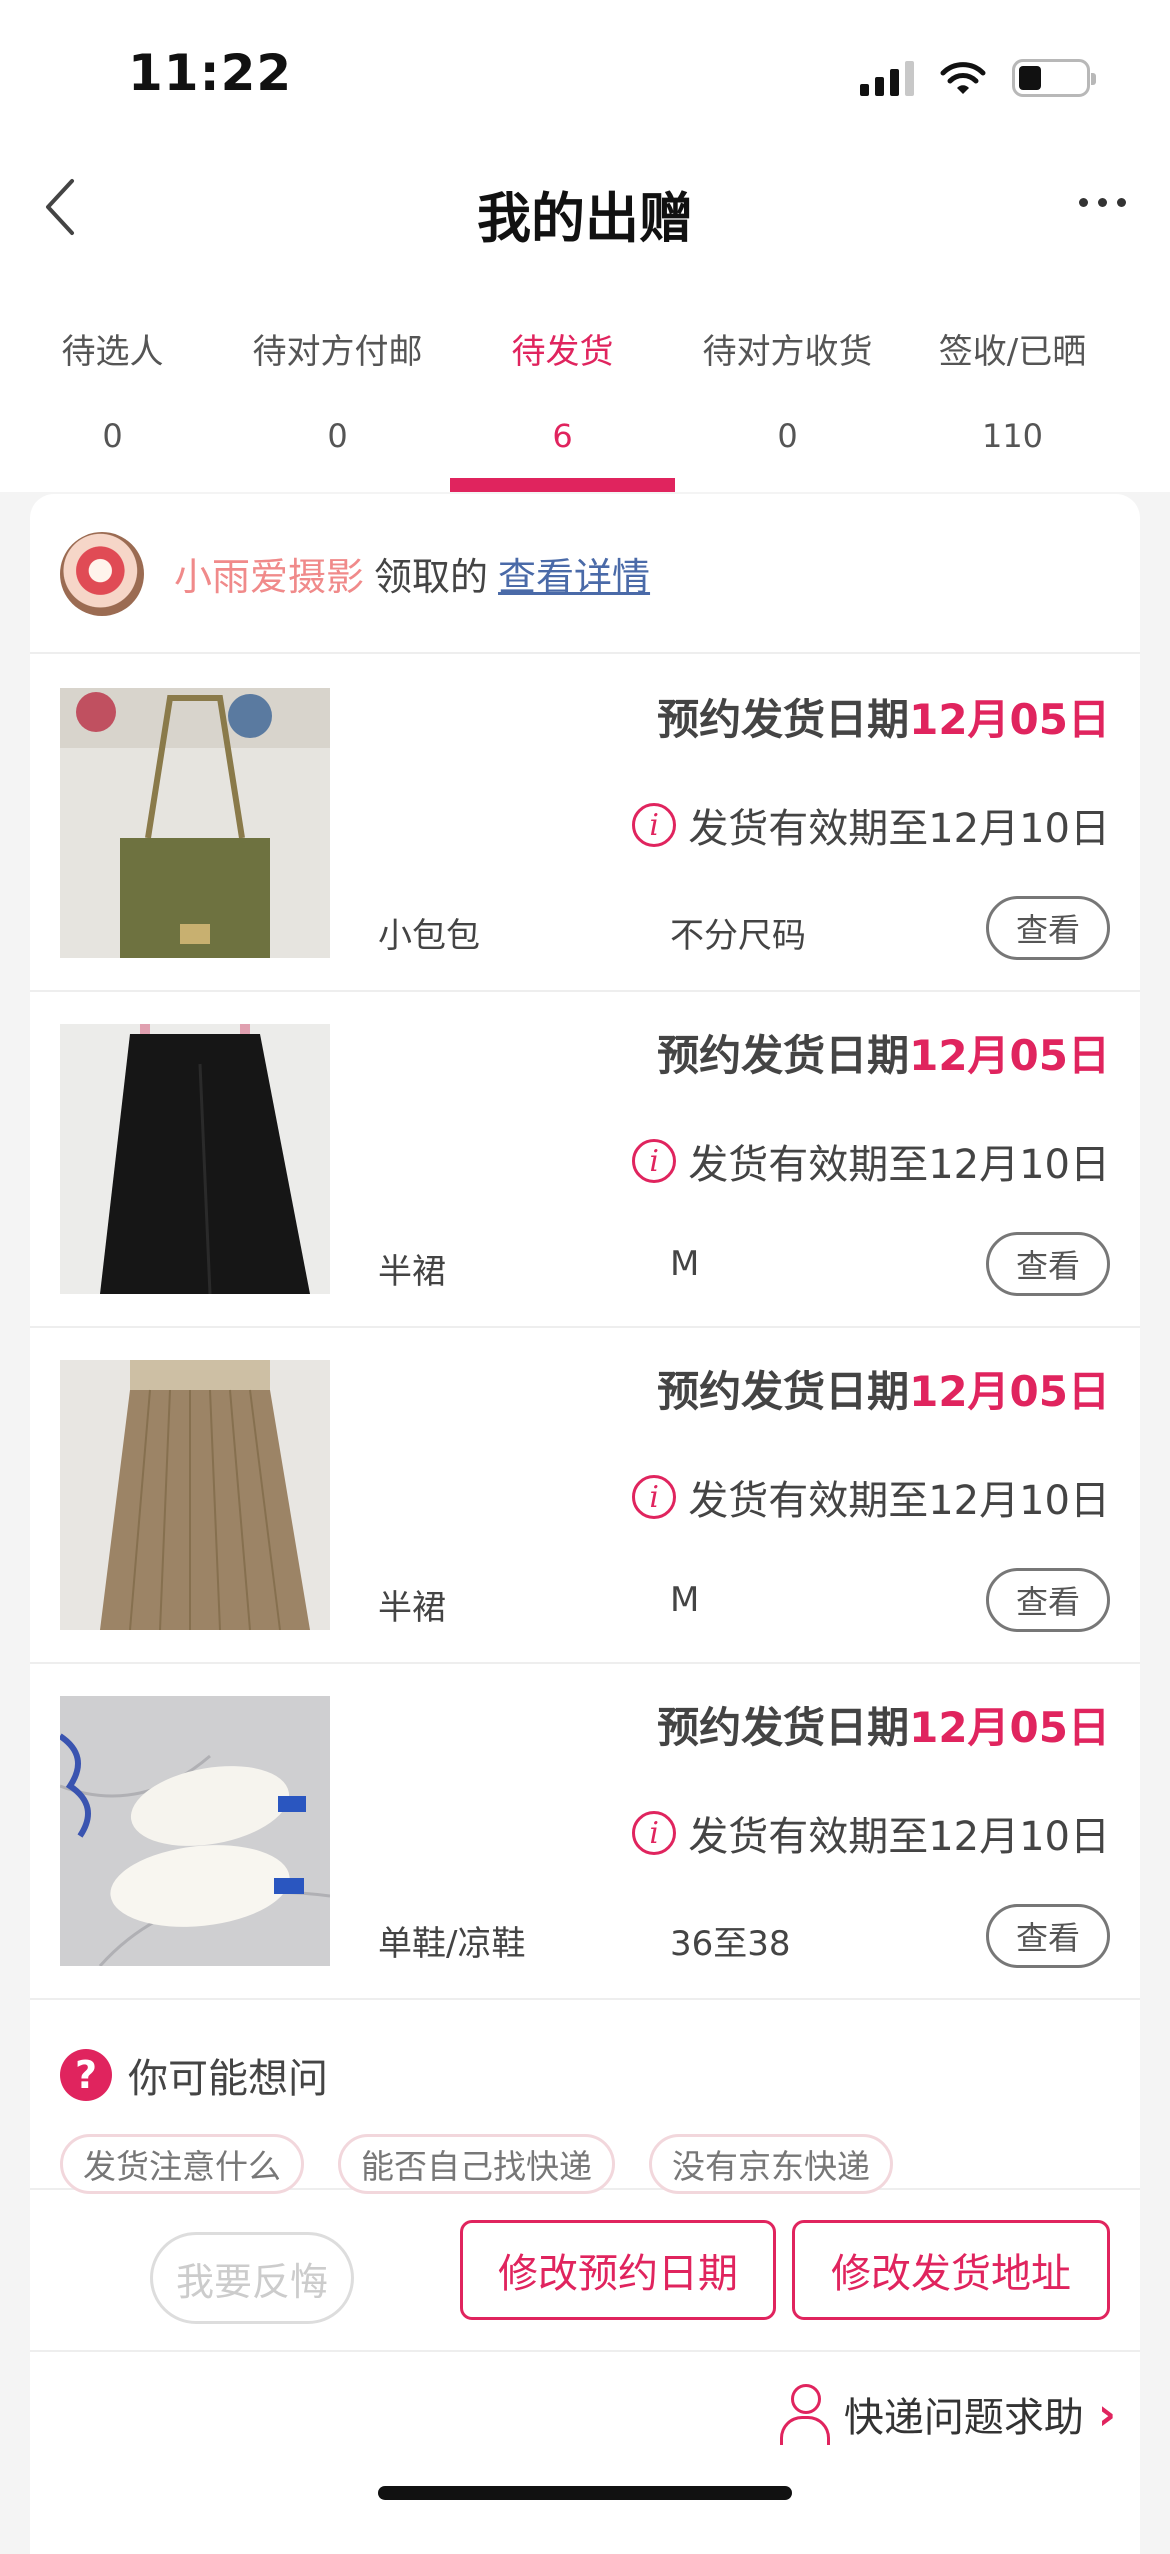  What do you see at coordinates (804, 2414) in the screenshot?
I see `person-icon` at bounding box center [804, 2414].